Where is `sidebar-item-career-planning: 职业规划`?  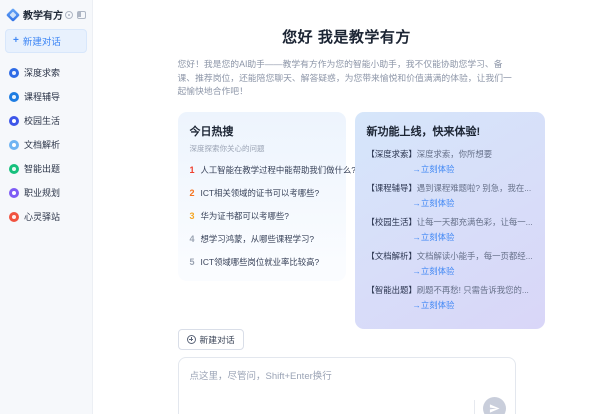 sidebar-item-career-planning: 职业规划 is located at coordinates (46, 192).